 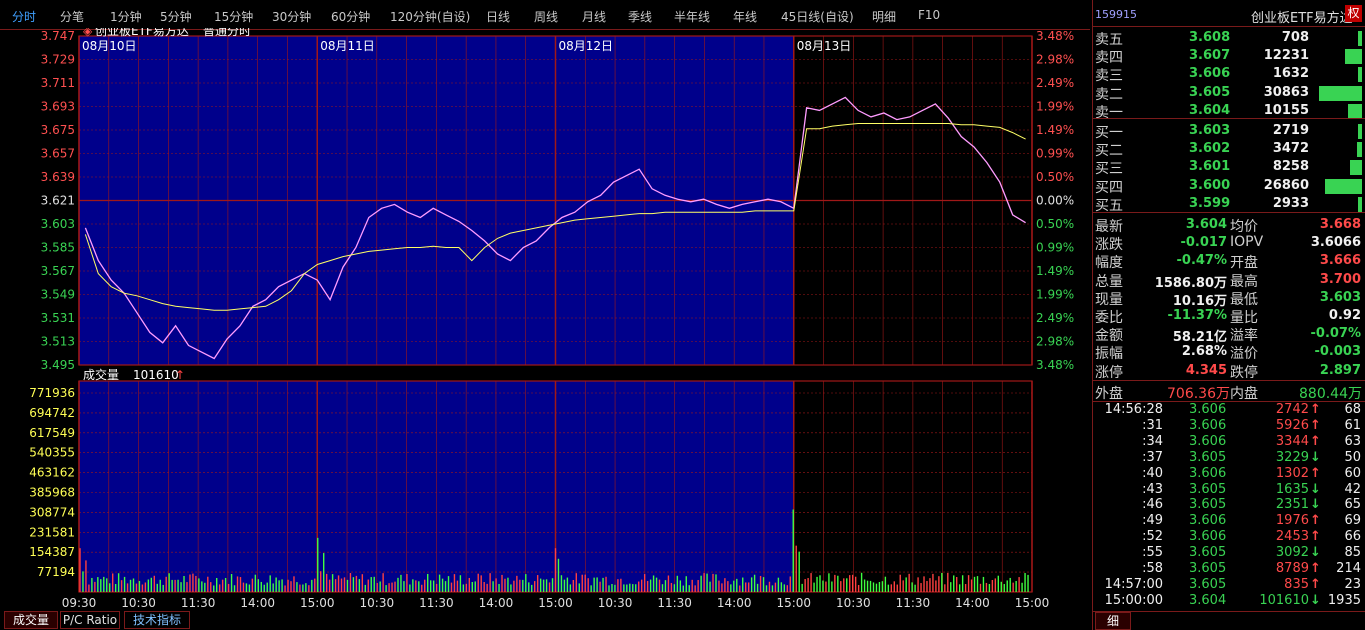 I want to click on price-tick-label: 3.549, so click(x=58, y=295).